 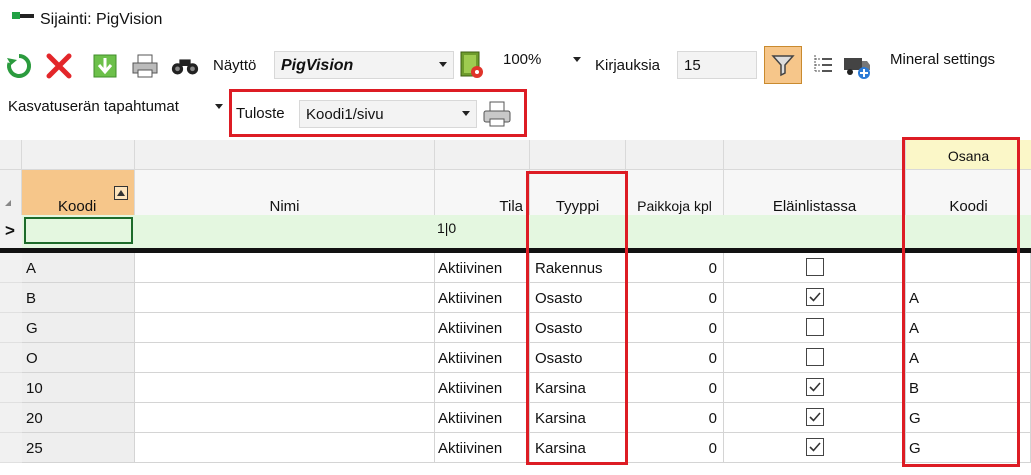 I want to click on refresh-icon, so click(x=19, y=66).